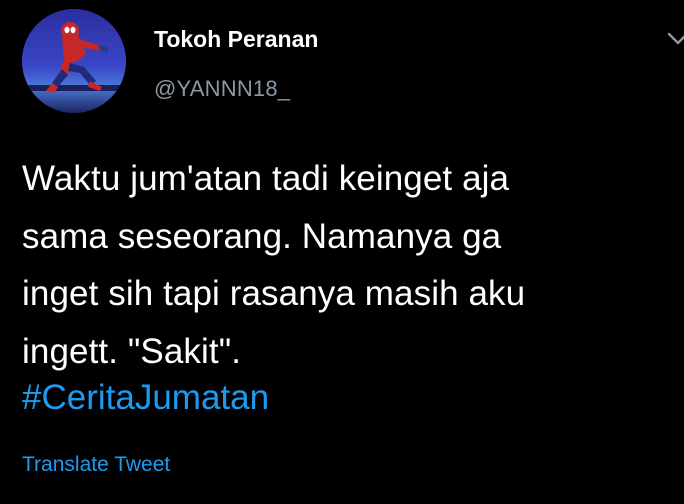 The width and height of the screenshot is (684, 504). Describe the element at coordinates (675, 39) in the screenshot. I see `chevron-down-icon` at that location.